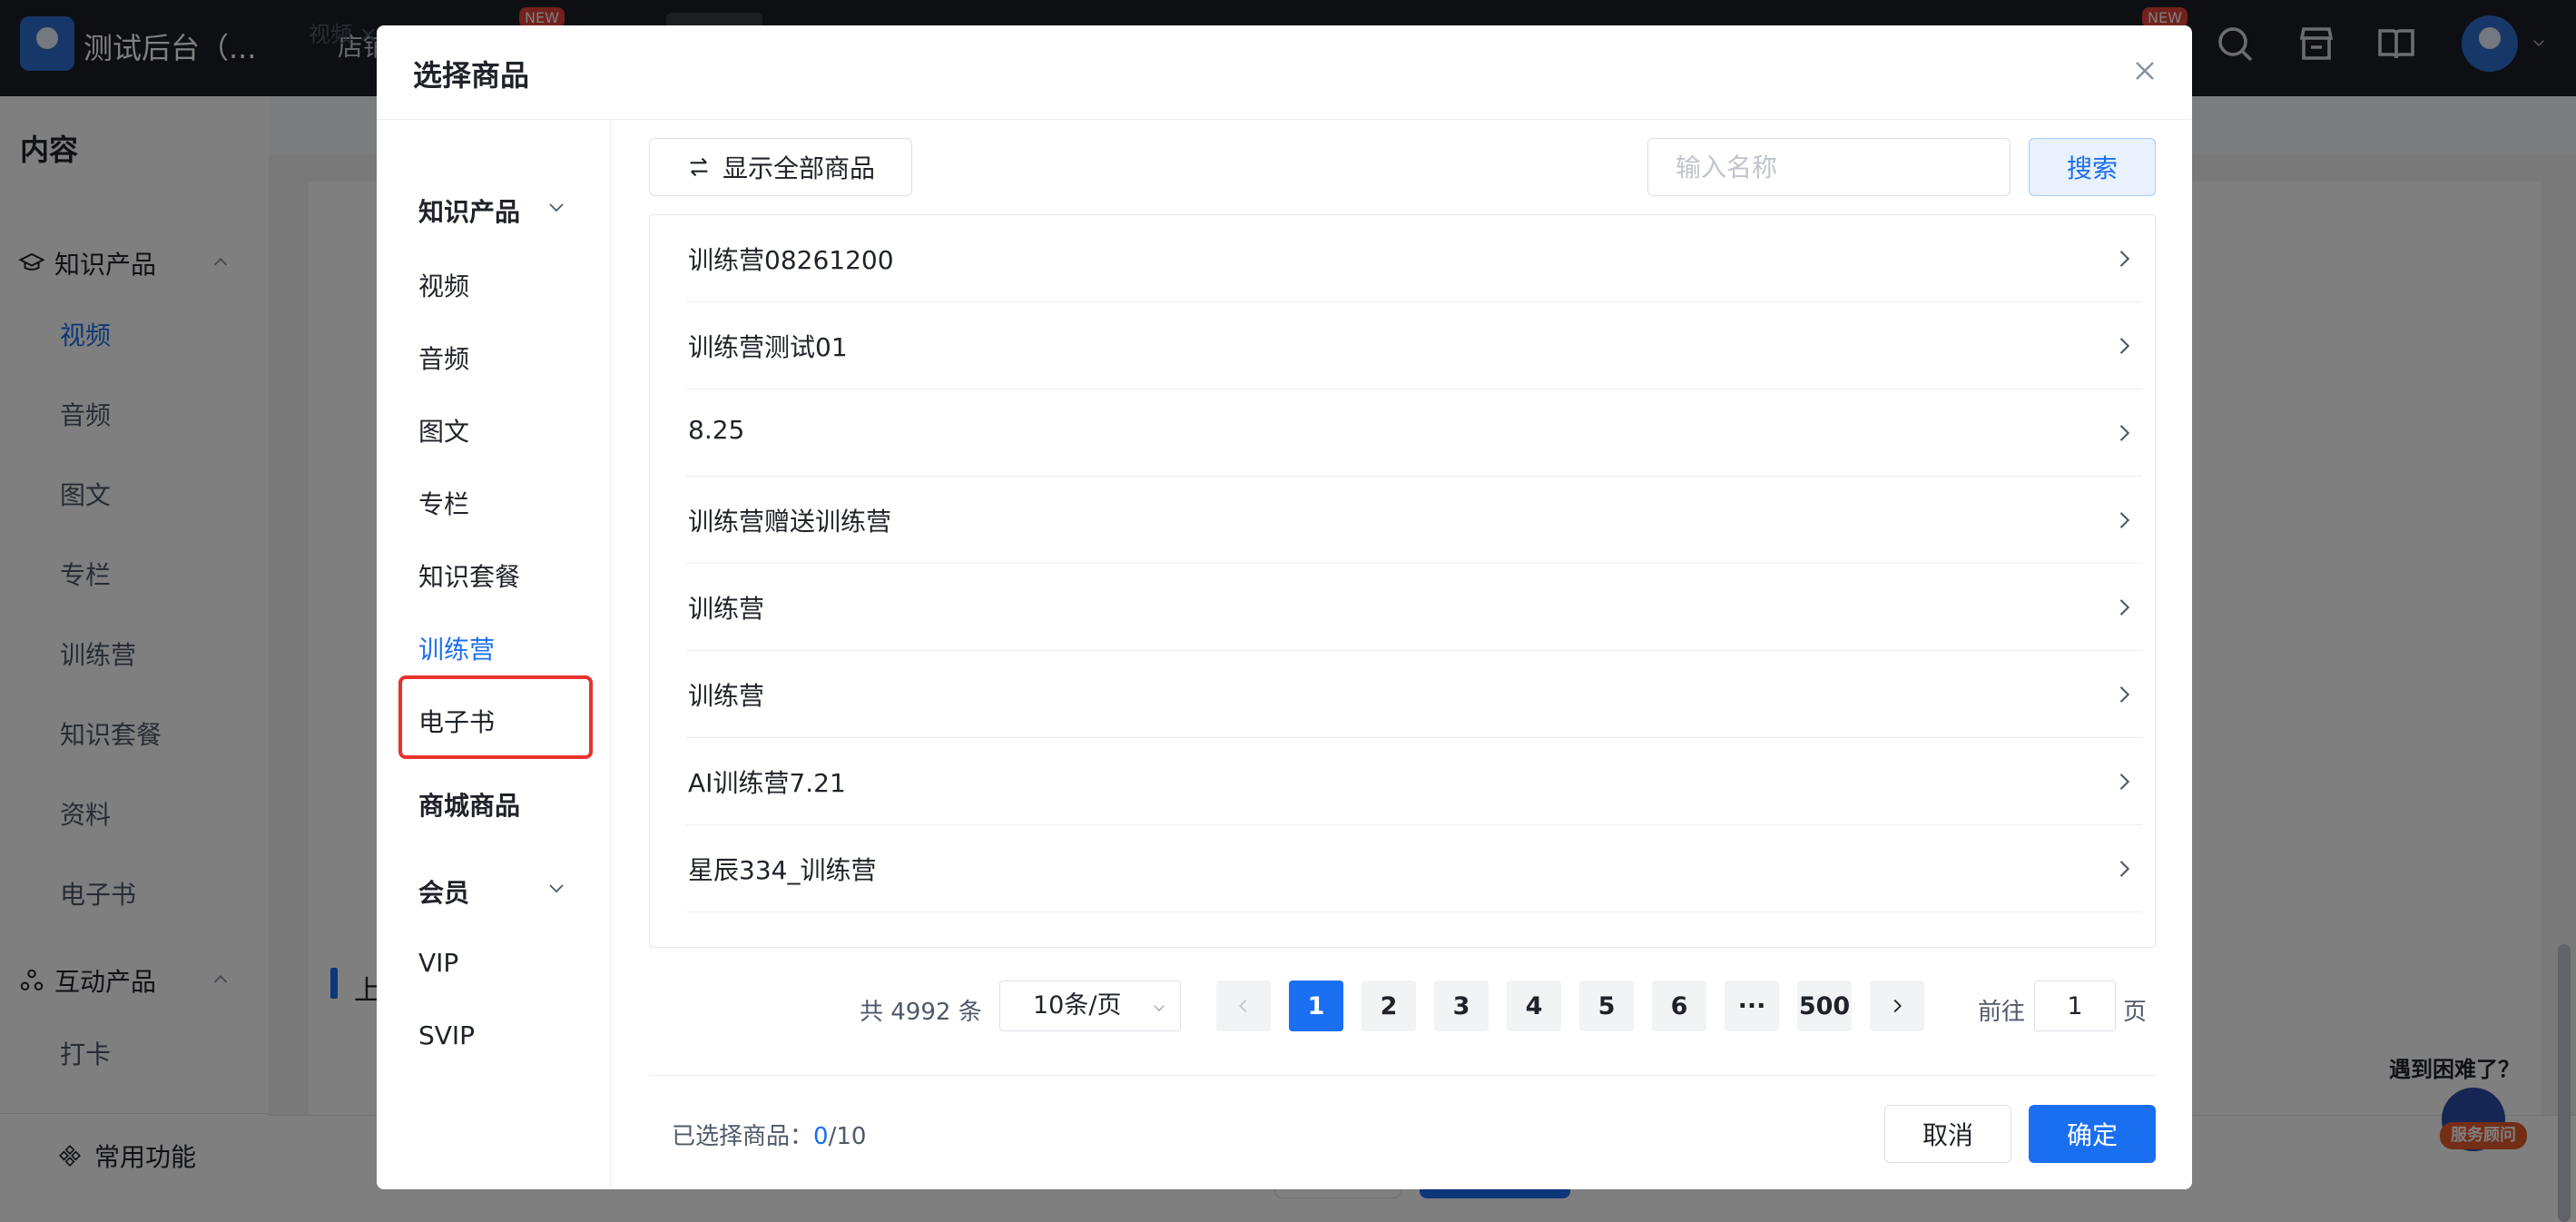  Describe the element at coordinates (1316, 1006) in the screenshot. I see `page-button-1: 1` at that location.